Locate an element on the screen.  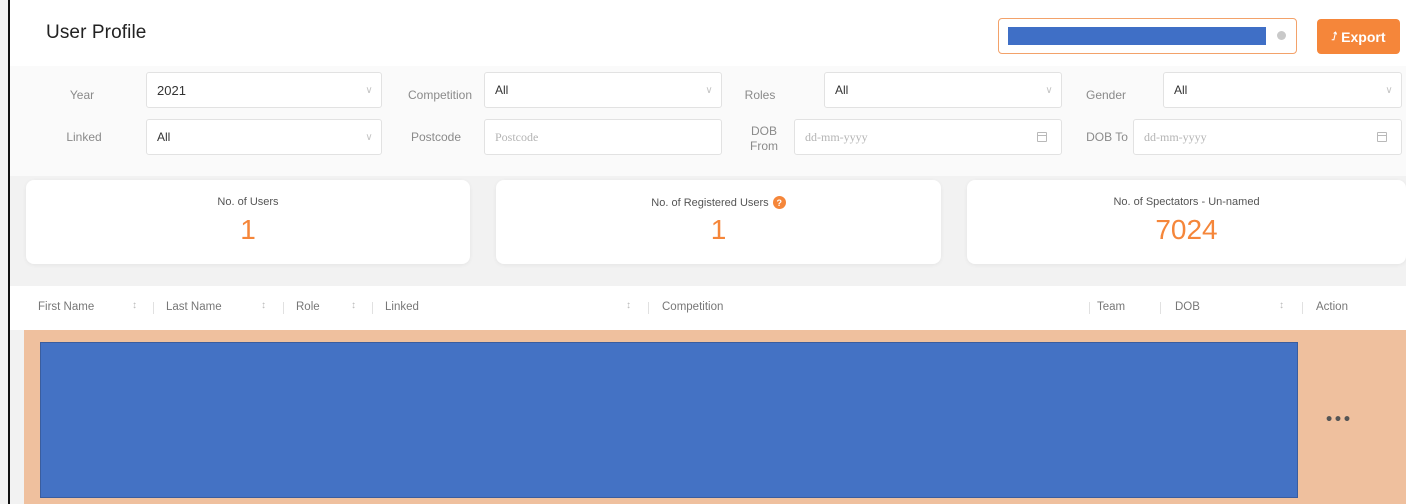
dob-from-label: DOB From is located at coordinates (764, 139).